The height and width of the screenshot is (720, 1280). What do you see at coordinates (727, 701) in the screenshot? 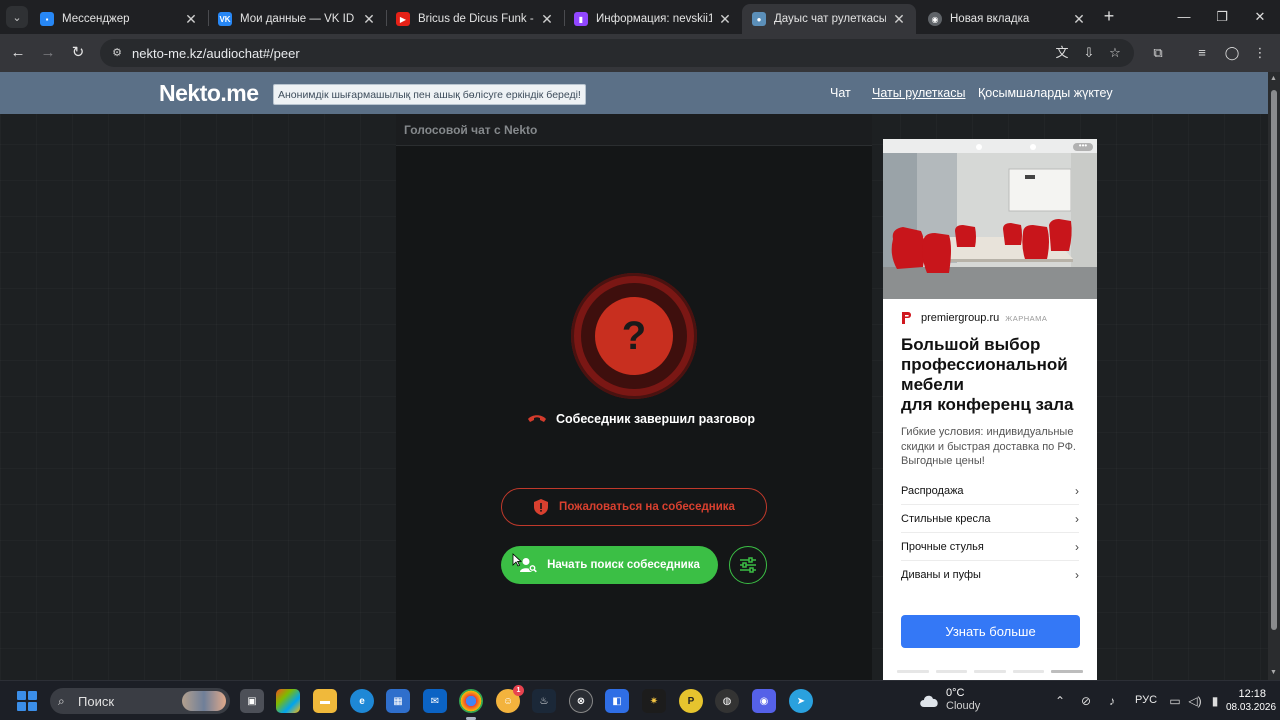
I see `obs-icon: ◍` at bounding box center [727, 701].